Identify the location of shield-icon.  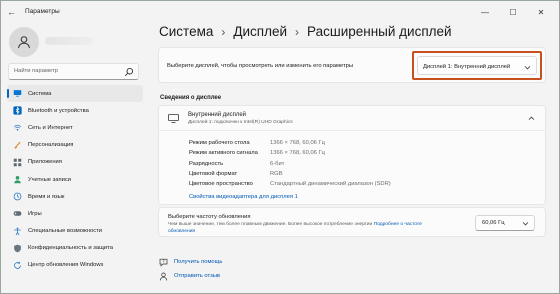
(17, 248).